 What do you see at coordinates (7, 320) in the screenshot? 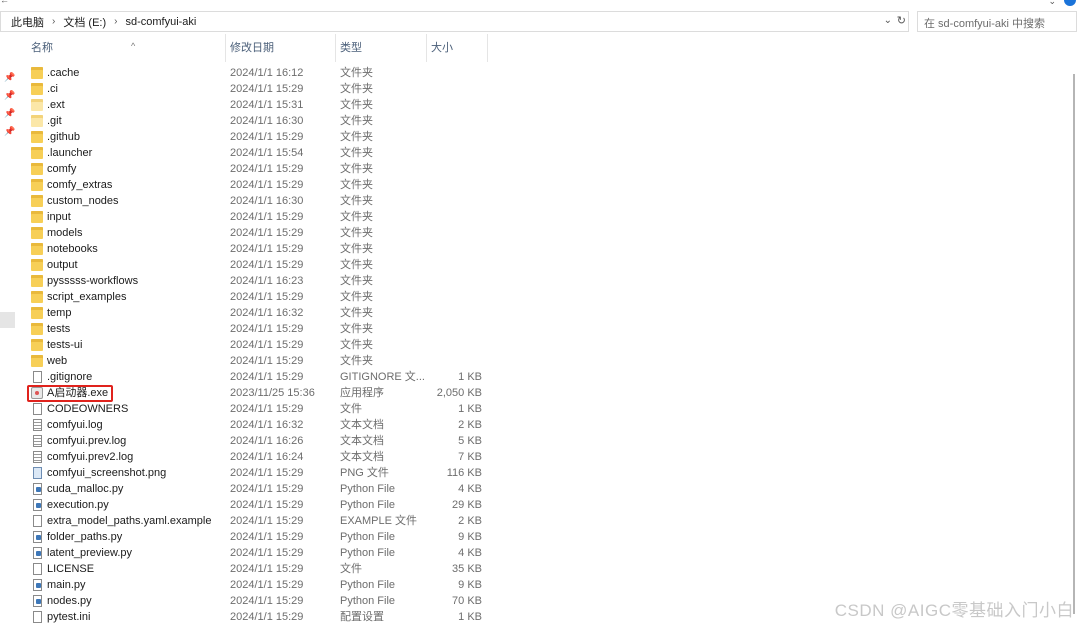
I see `navigation-selected-item` at bounding box center [7, 320].